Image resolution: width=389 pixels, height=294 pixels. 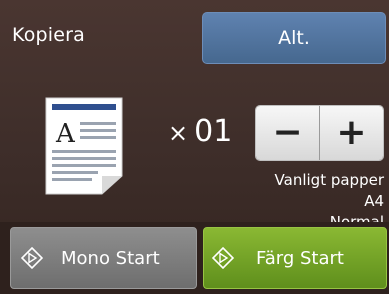 I want to click on paper-type-value: Vanligt papper, so click(x=329, y=180).